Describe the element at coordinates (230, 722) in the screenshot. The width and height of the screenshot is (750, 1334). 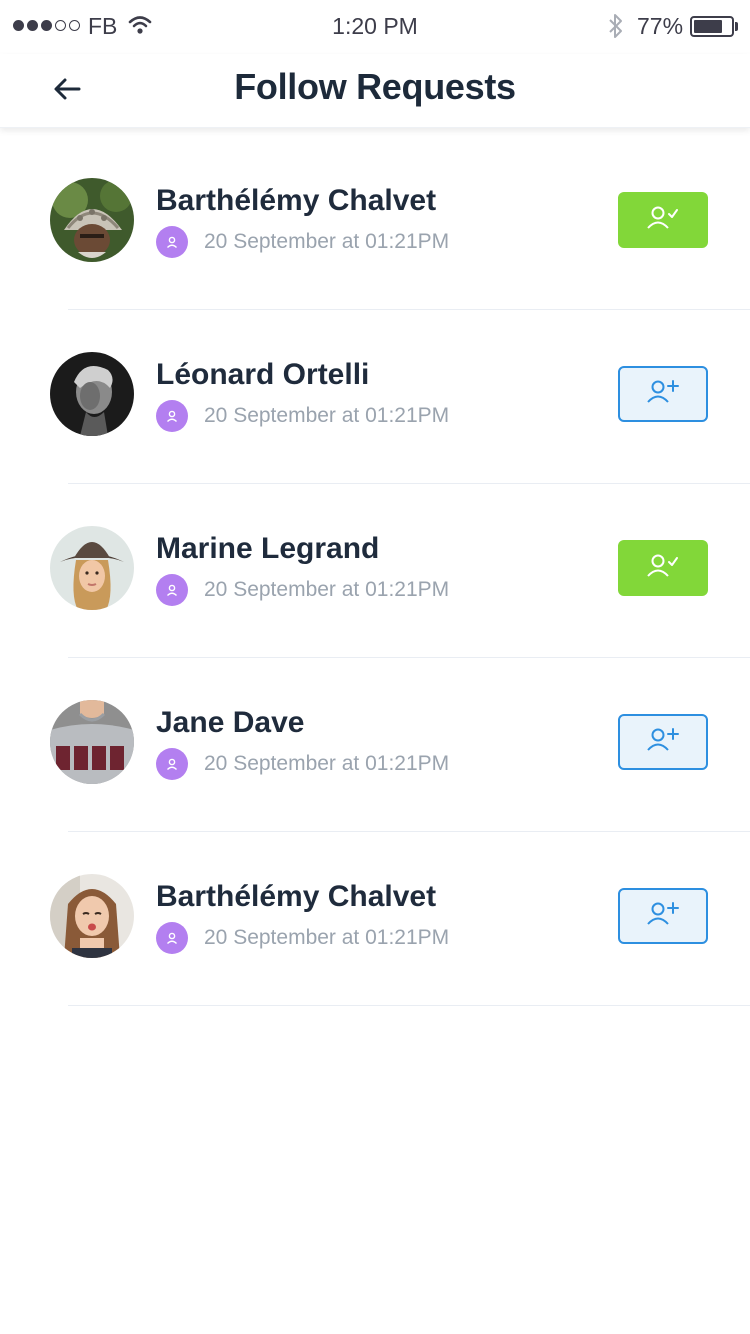
I see `user-name: Jane Dave` at that location.